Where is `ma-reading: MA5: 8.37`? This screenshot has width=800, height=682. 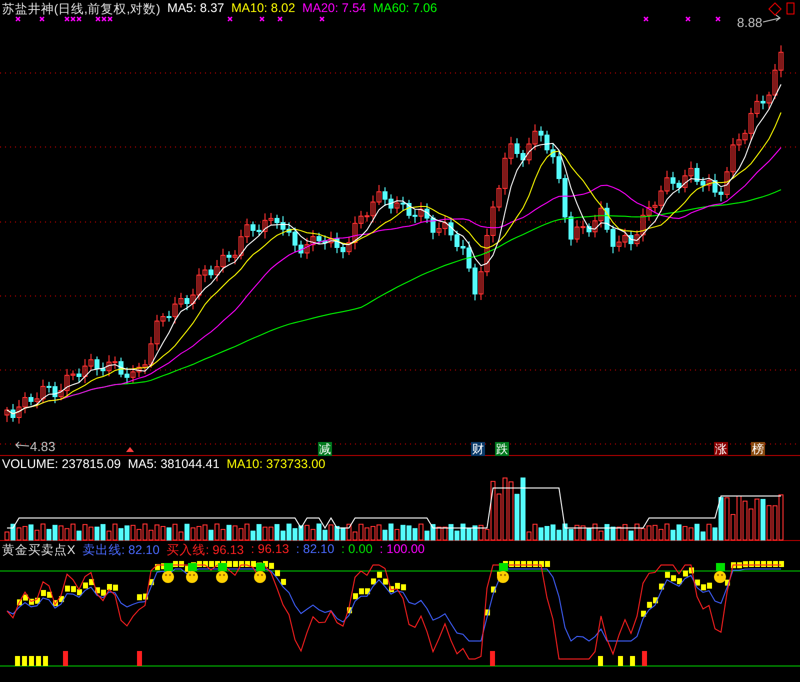
ma-reading: MA5: 8.37 is located at coordinates (195, 9).